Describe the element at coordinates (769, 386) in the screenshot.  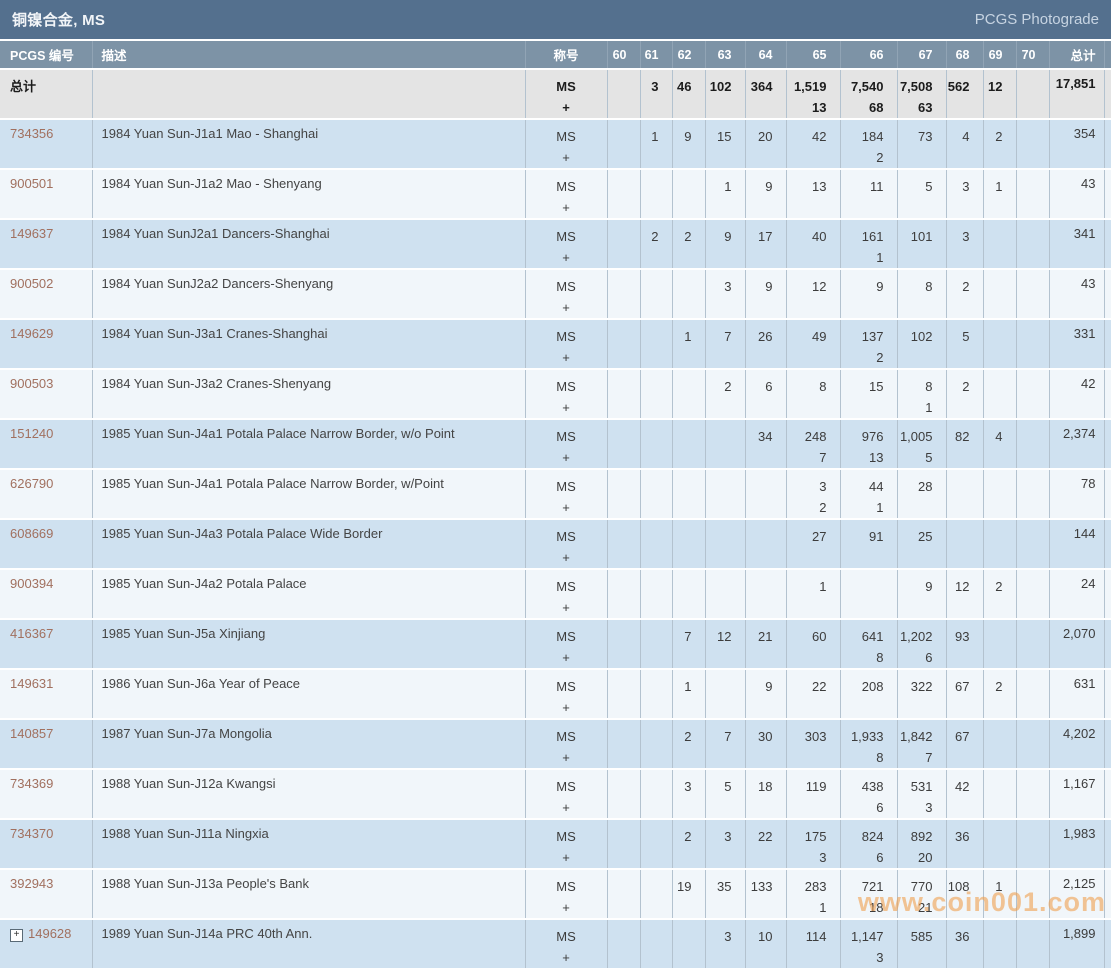
I see `cell-line-1: 6` at that location.